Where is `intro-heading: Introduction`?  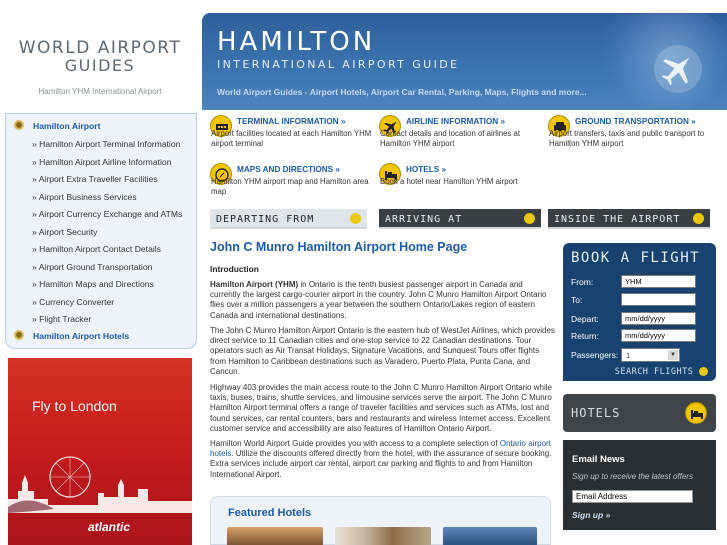 intro-heading: Introduction is located at coordinates (234, 269).